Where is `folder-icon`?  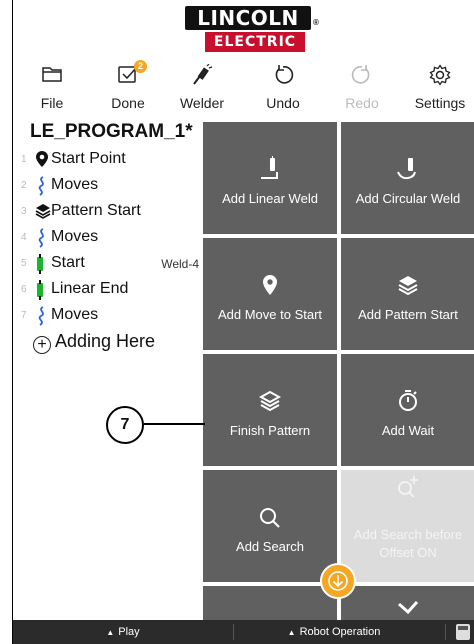 folder-icon is located at coordinates (52, 74).